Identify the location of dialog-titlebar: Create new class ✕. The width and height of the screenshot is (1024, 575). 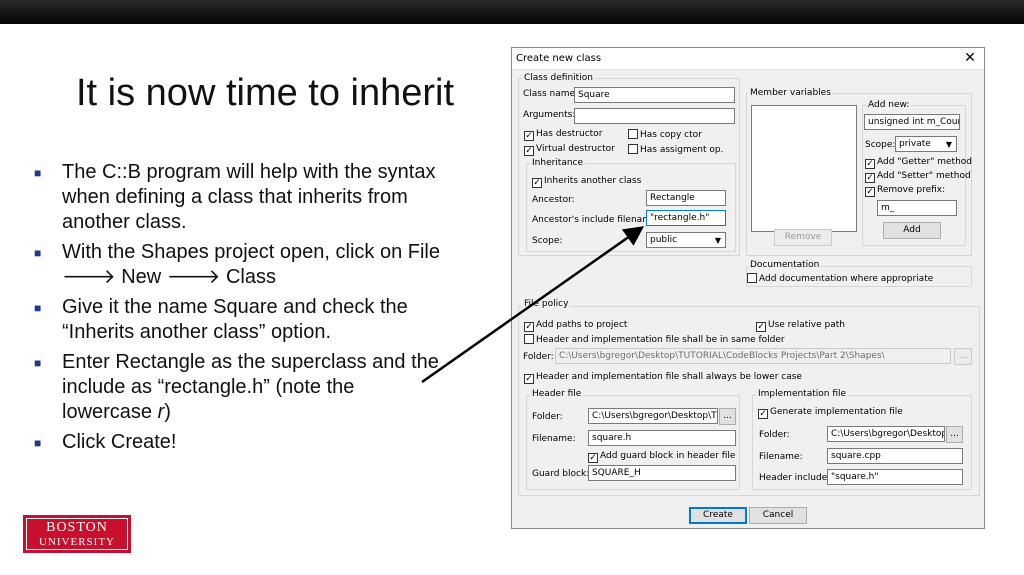
(748, 59).